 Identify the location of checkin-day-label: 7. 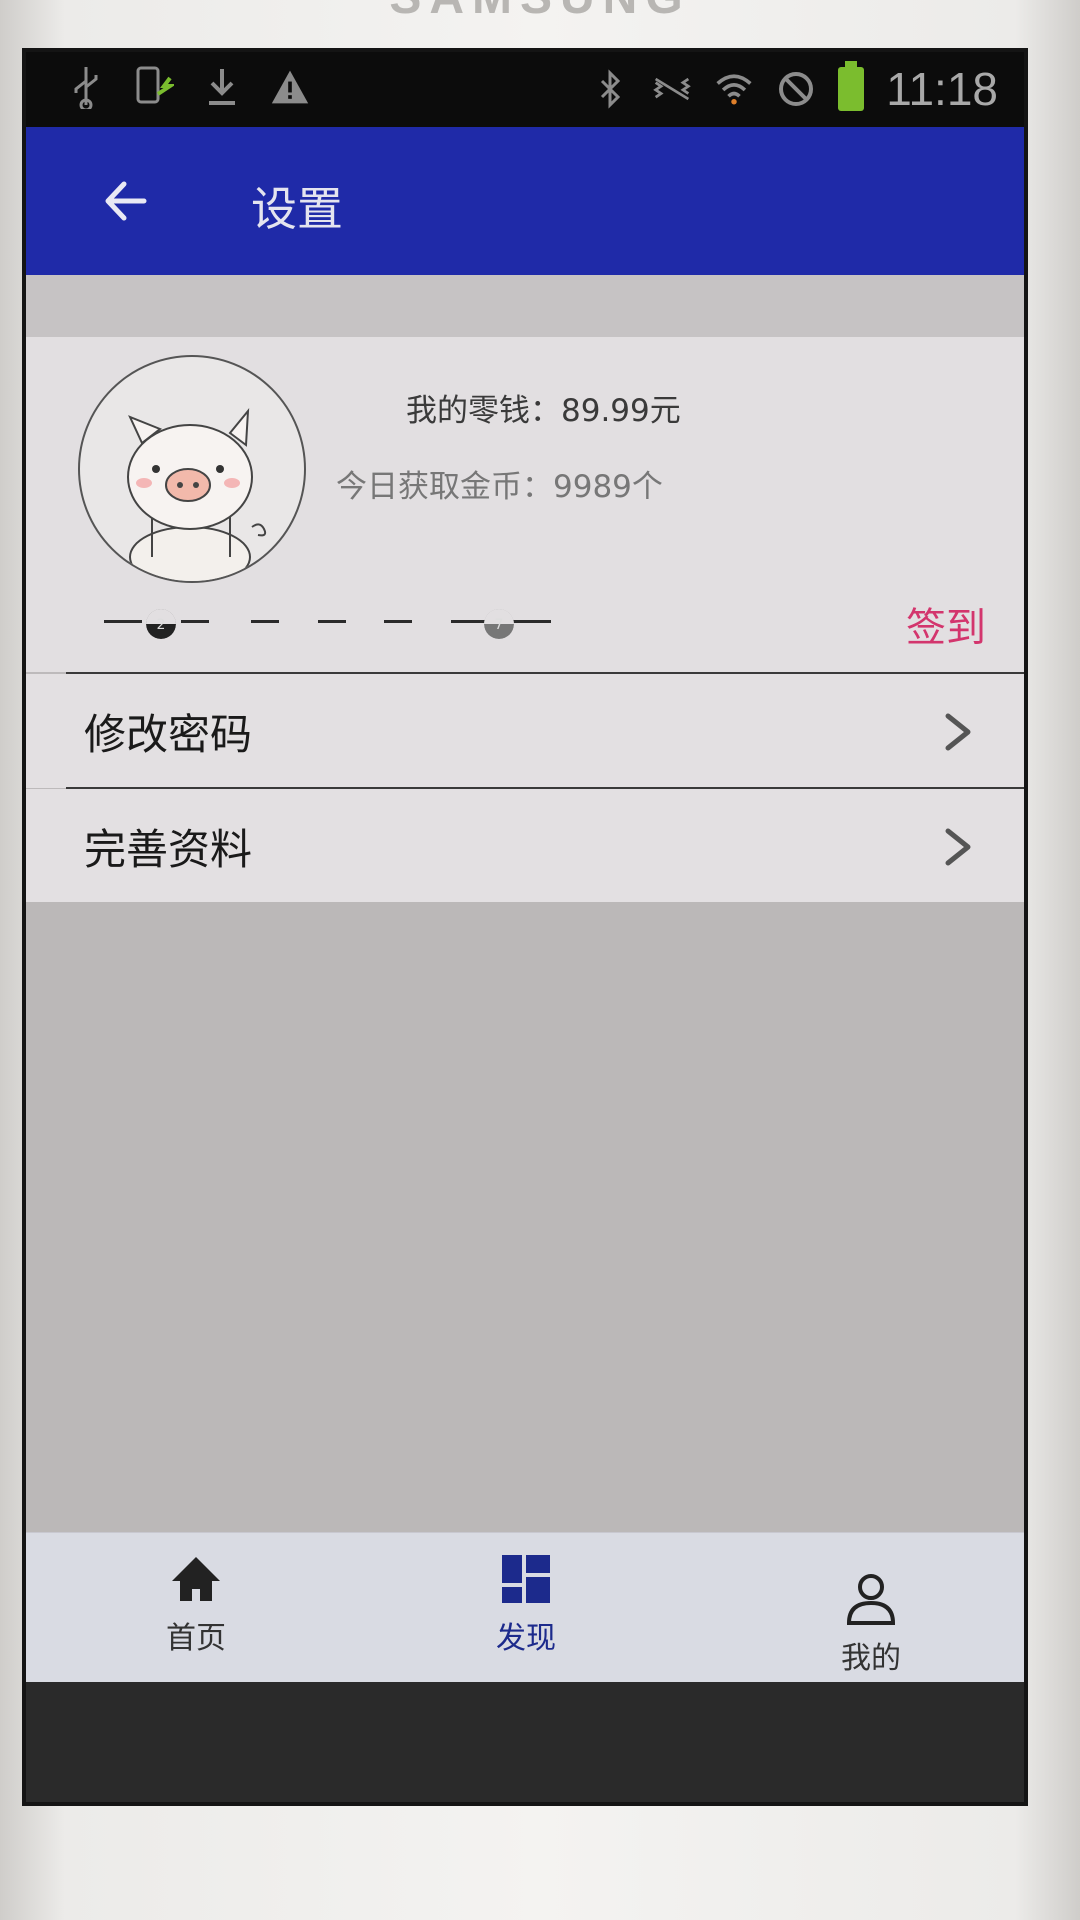
(499, 625).